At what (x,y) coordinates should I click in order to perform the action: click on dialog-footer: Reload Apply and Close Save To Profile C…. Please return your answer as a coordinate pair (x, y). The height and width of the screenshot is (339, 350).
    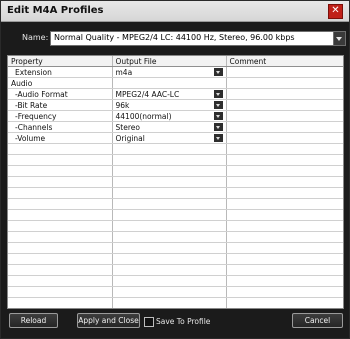
    Looking at the image, I should click on (175, 324).